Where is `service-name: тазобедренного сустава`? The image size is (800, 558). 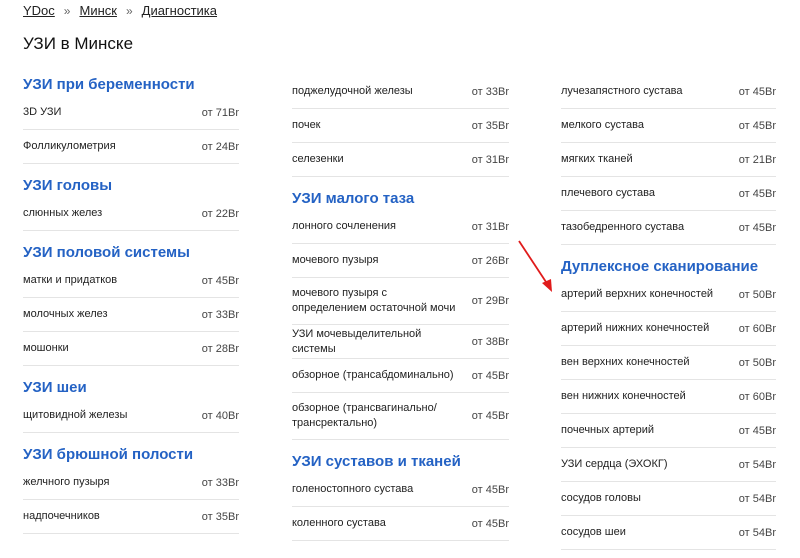 service-name: тазобедренного сустава is located at coordinates (623, 227).